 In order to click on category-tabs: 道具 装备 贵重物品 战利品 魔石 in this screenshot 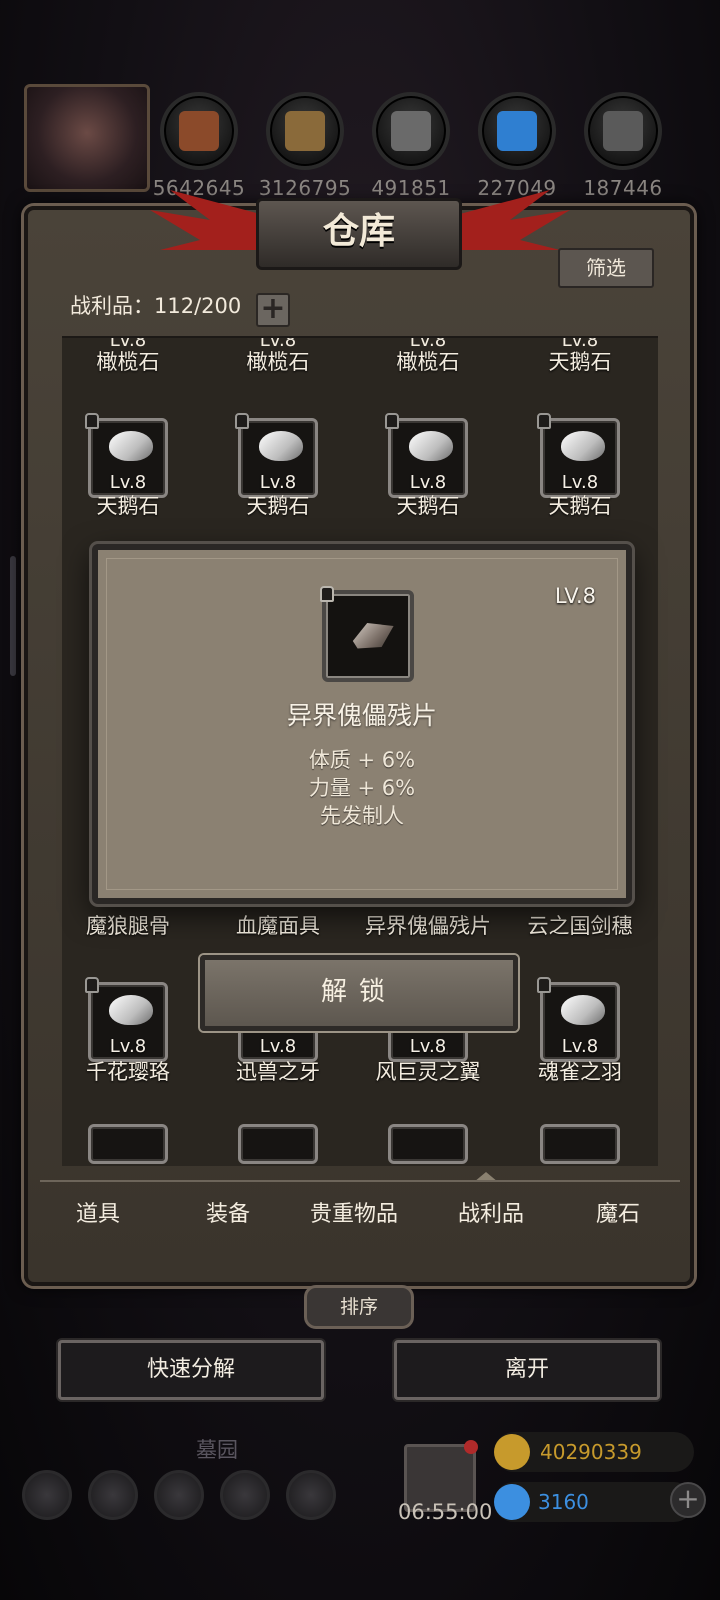, I will do `click(360, 1210)`.